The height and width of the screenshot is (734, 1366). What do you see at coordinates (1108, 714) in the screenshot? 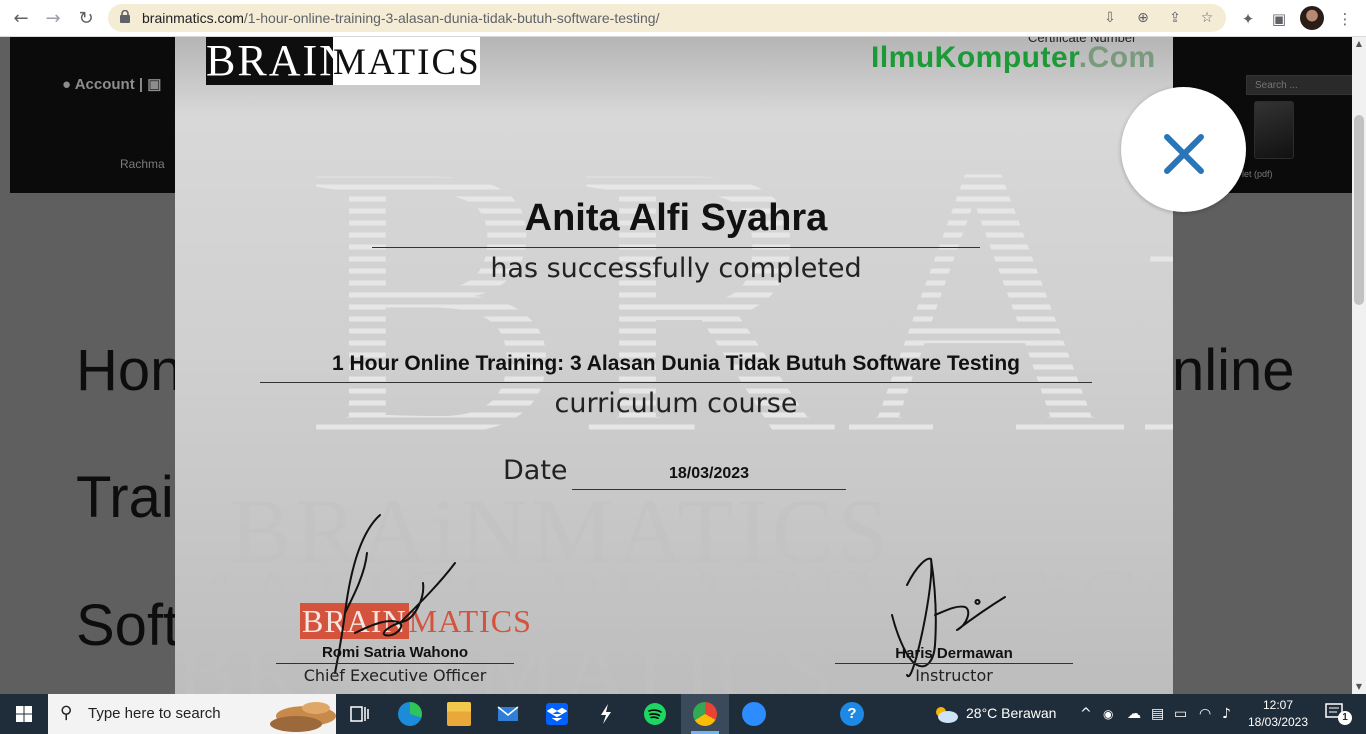
I see `meet-icon: ◉` at bounding box center [1108, 714].